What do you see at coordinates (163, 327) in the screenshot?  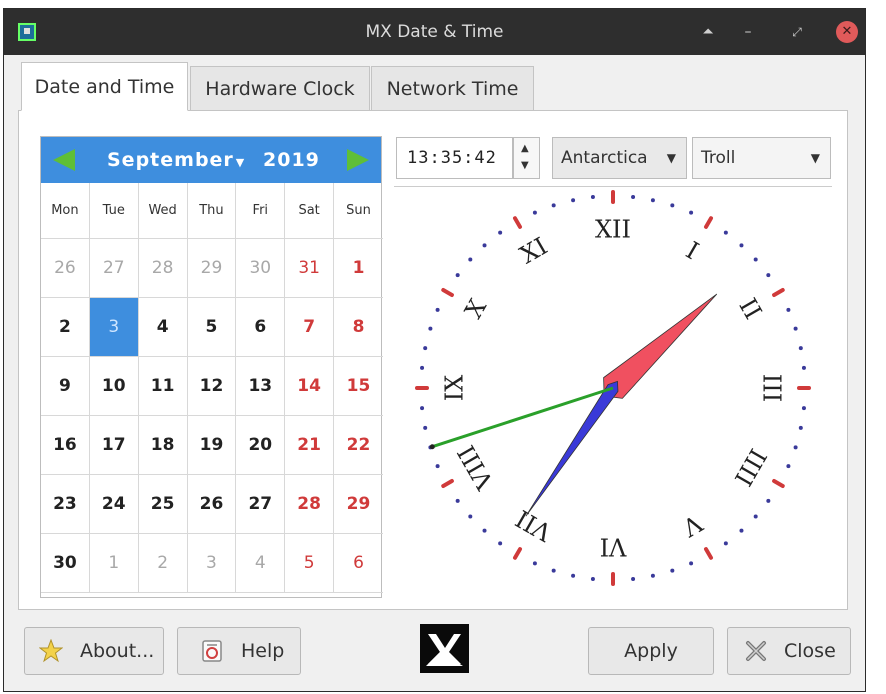 I see `calendar-day: 4` at bounding box center [163, 327].